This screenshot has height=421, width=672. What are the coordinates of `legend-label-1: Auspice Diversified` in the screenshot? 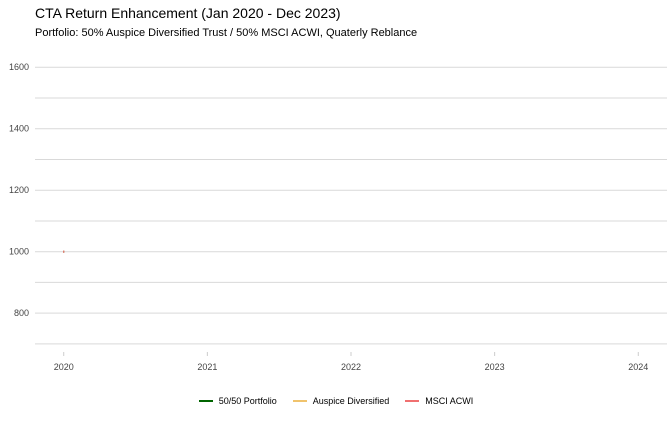 It's located at (351, 401).